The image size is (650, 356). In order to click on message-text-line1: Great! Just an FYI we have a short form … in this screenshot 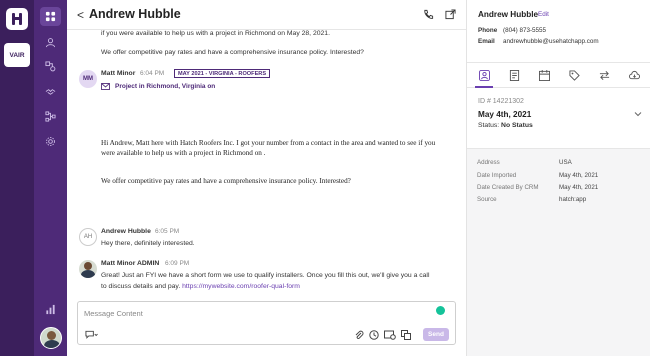, I will do `click(265, 275)`.